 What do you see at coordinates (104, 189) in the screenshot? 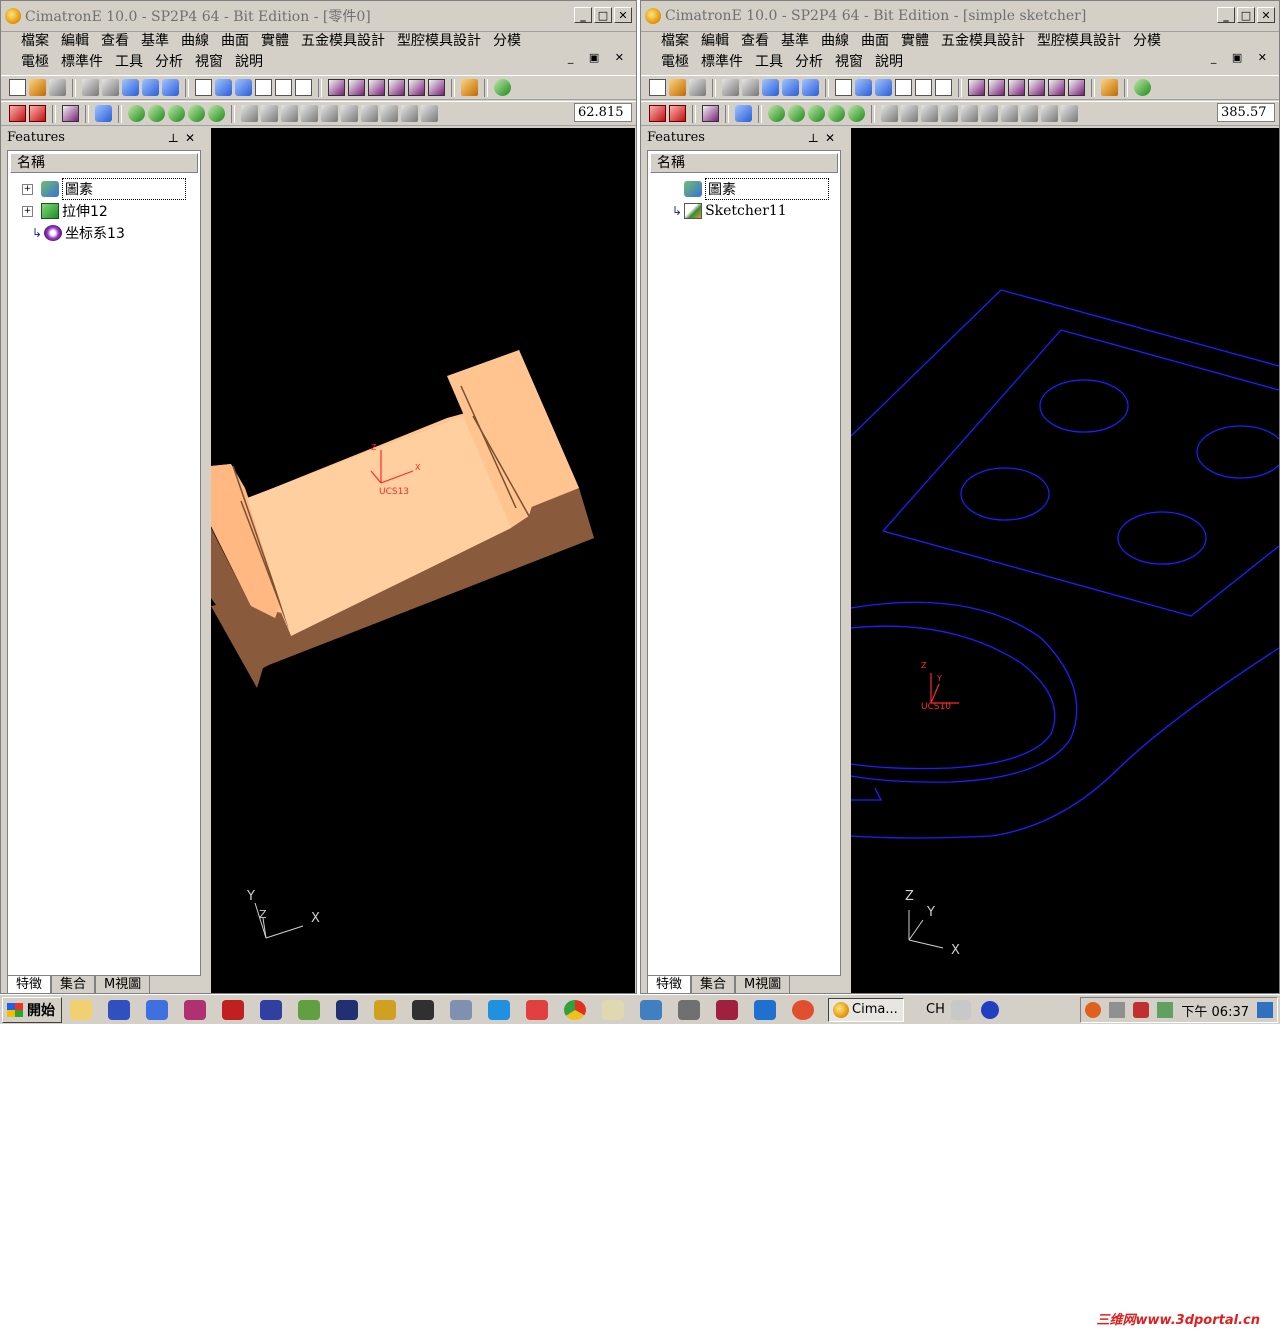
I see `tree-item-geometry: + 圖素` at bounding box center [104, 189].